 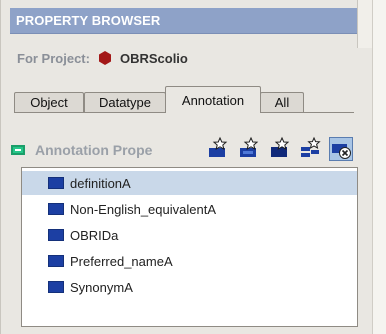 I want to click on property-label: Preferred_nameA, so click(x=121, y=261).